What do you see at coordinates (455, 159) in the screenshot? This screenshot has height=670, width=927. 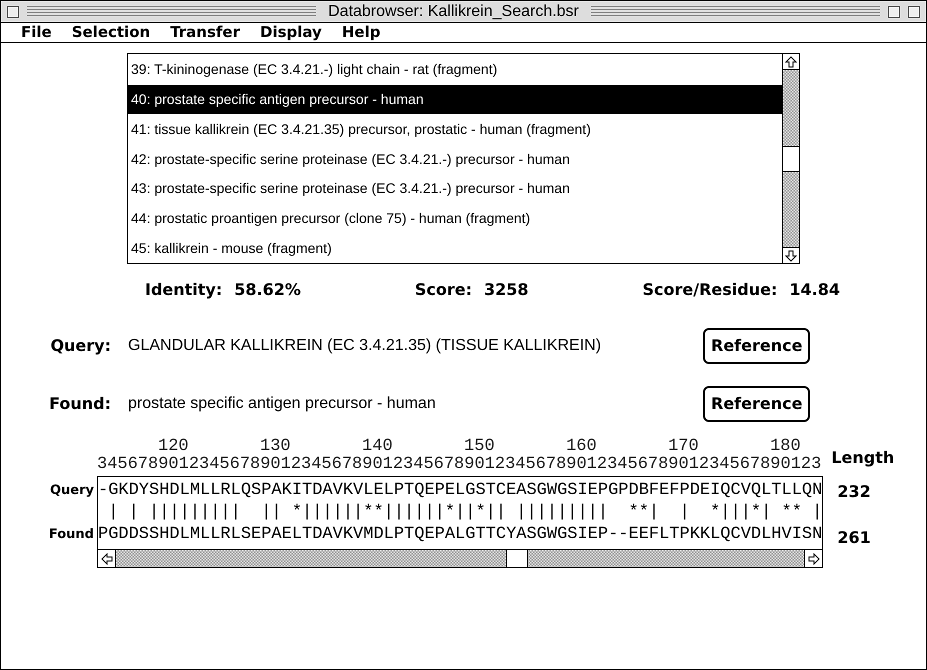 I see `list-item: 42: prostate-specific serine proteinase (EC 3.4.21.-) precursor - human` at bounding box center [455, 159].